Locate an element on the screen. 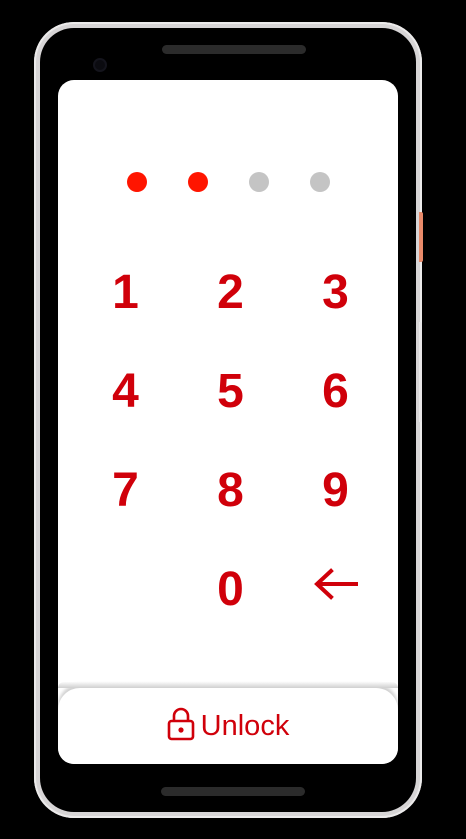 This screenshot has width=466, height=839. backspace-arrow-icon is located at coordinates (335, 583).